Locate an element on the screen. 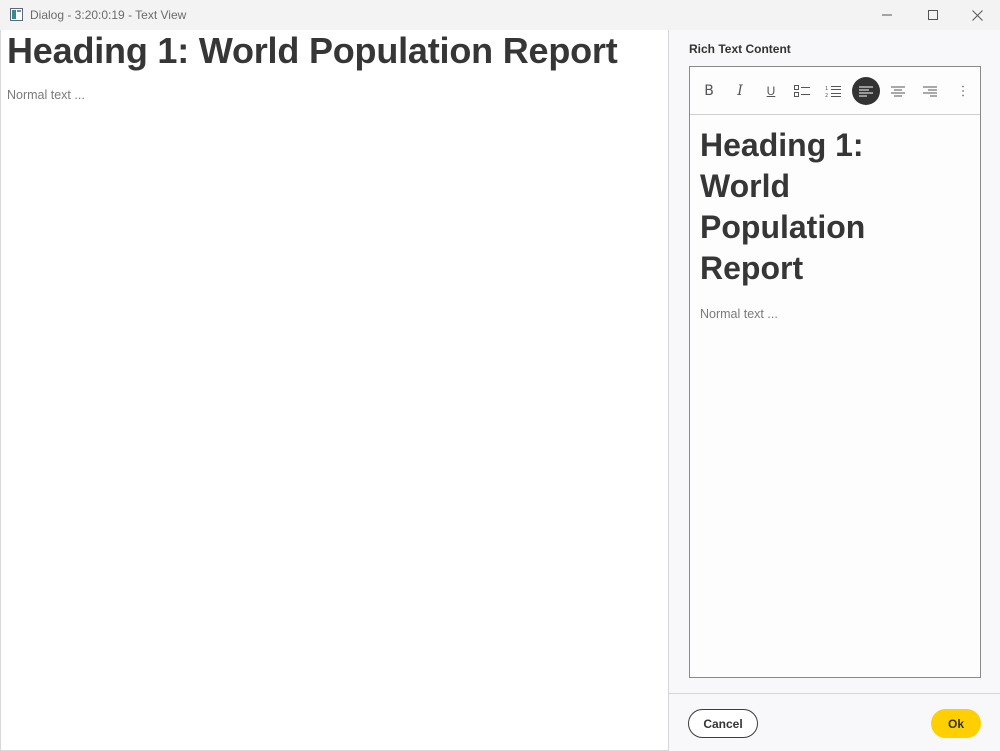  underline-icon: U is located at coordinates (771, 91).